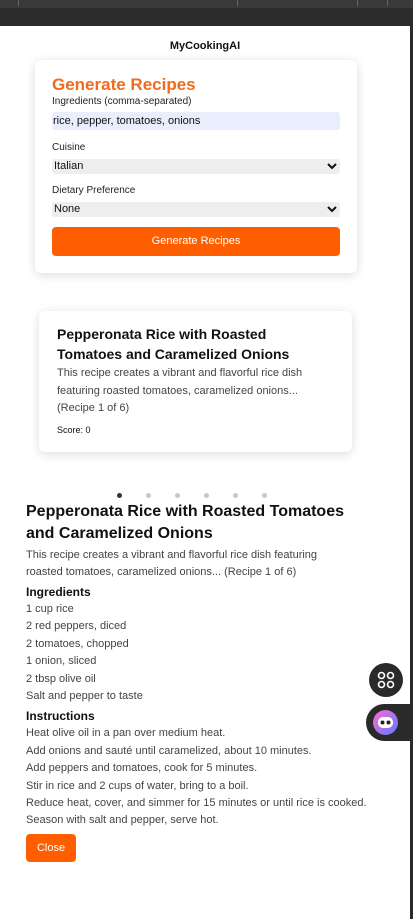 The height and width of the screenshot is (919, 413). I want to click on instruction-step: Season with salt and pepper, serve hot., so click(122, 820).